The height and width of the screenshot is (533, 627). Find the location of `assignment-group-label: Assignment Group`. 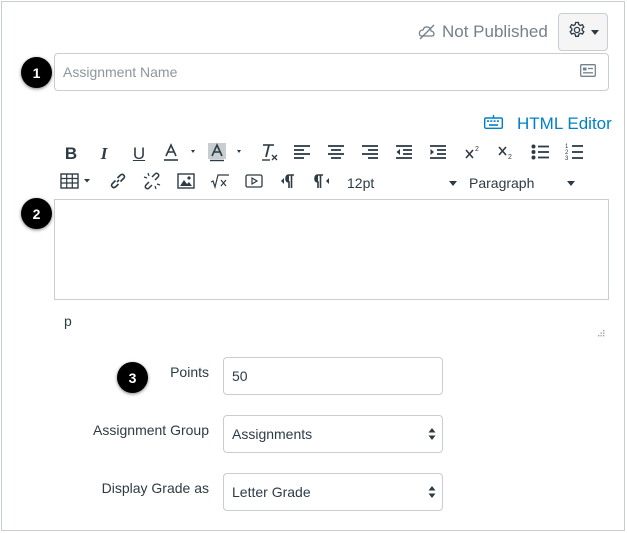

assignment-group-label: Assignment Group is located at coordinates (151, 430).